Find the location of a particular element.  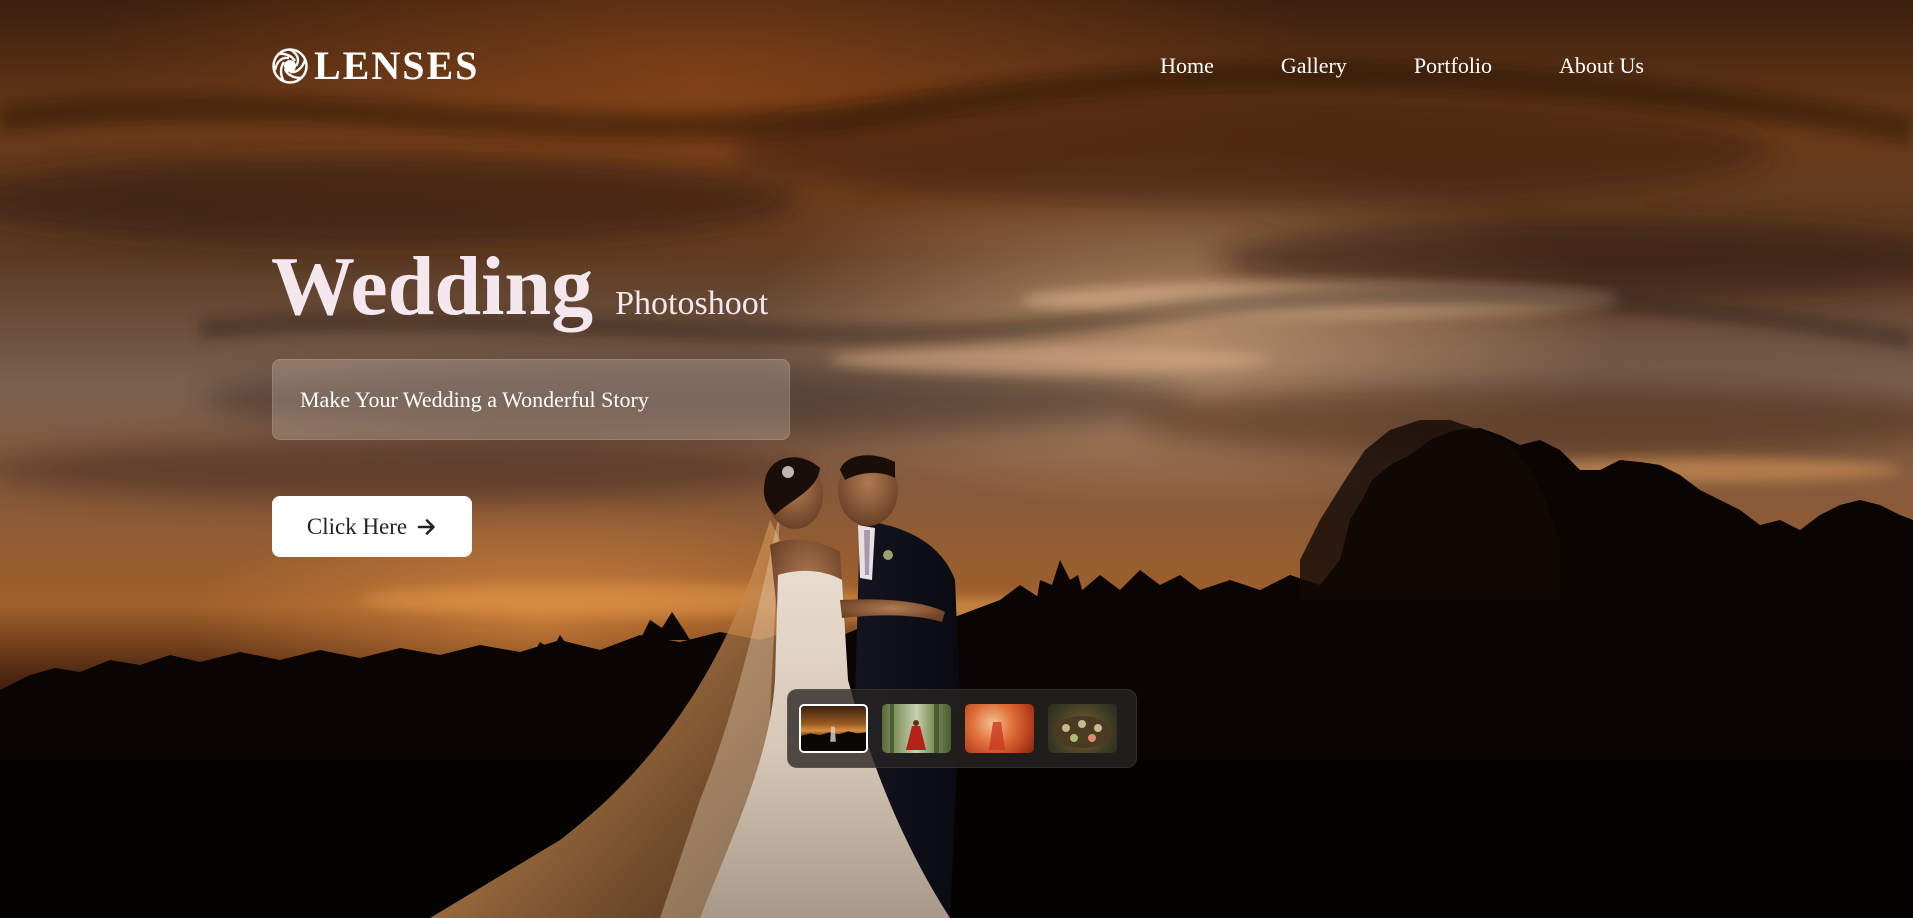

hero-subtitle: Photoshoot is located at coordinates (692, 303).